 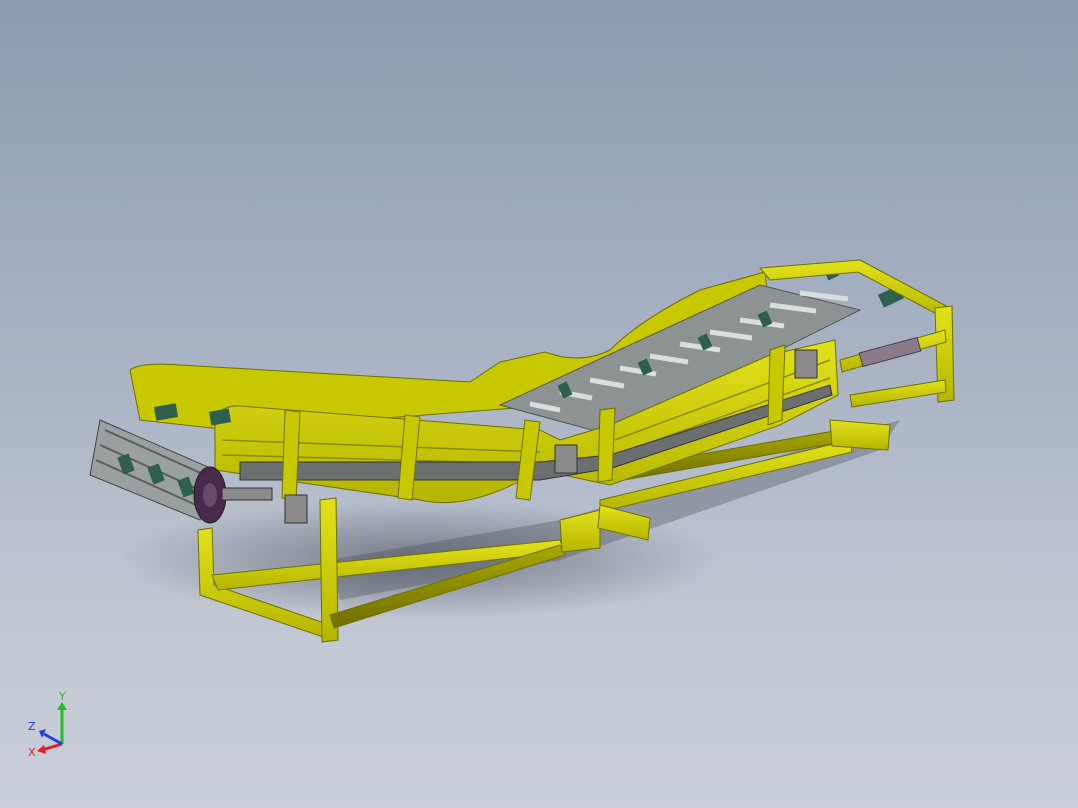 What do you see at coordinates (52, 747) in the screenshot?
I see `x-axis-line` at bounding box center [52, 747].